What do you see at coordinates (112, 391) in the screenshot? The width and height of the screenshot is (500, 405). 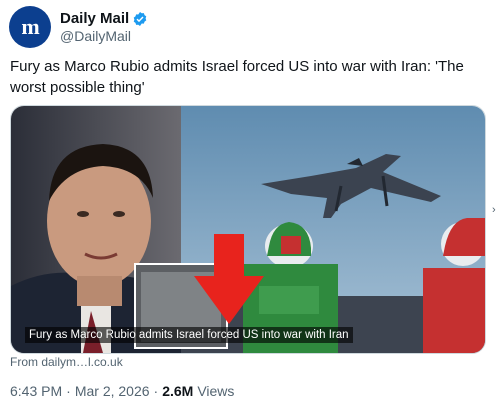 I see `tweet-date: Mar 2, 2026` at bounding box center [112, 391].